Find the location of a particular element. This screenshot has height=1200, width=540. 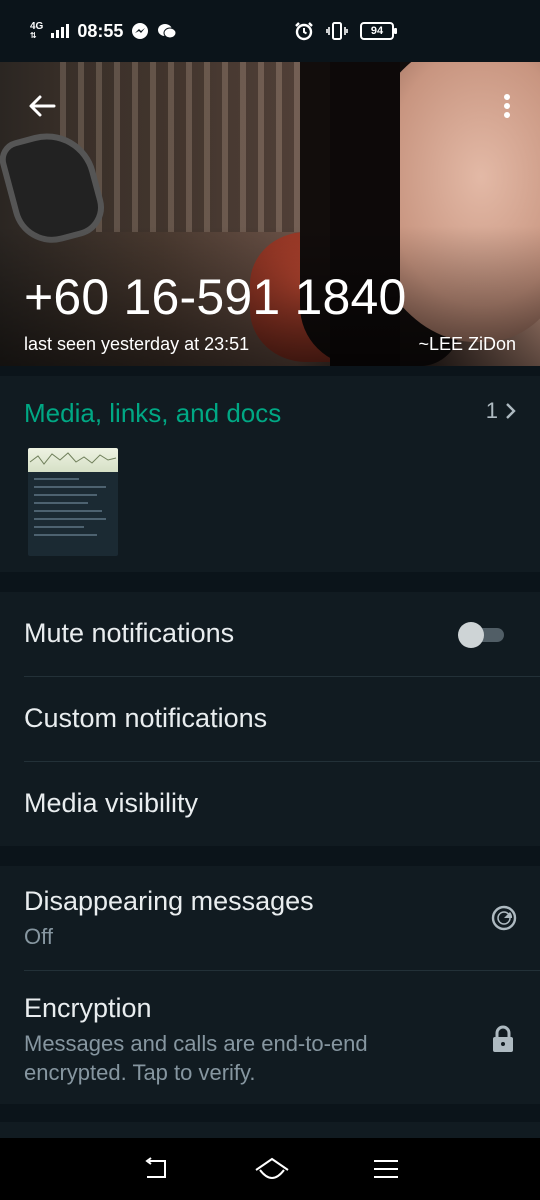

media-visibility-row: Media visibility is located at coordinates (270, 804).